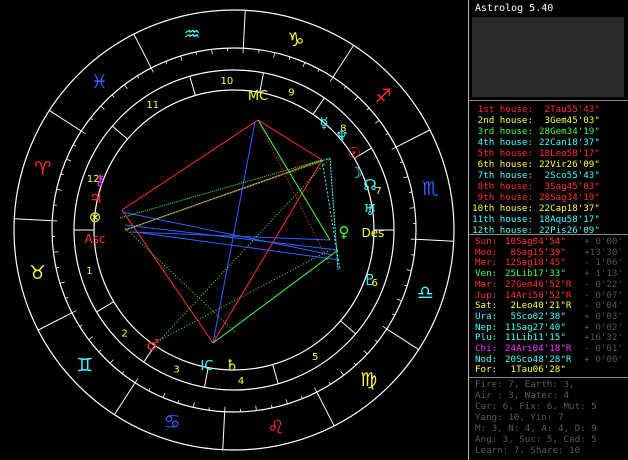 The width and height of the screenshot is (628, 460). What do you see at coordinates (383, 96) in the screenshot?
I see `sagittarius-sign-icon: ♐` at bounding box center [383, 96].